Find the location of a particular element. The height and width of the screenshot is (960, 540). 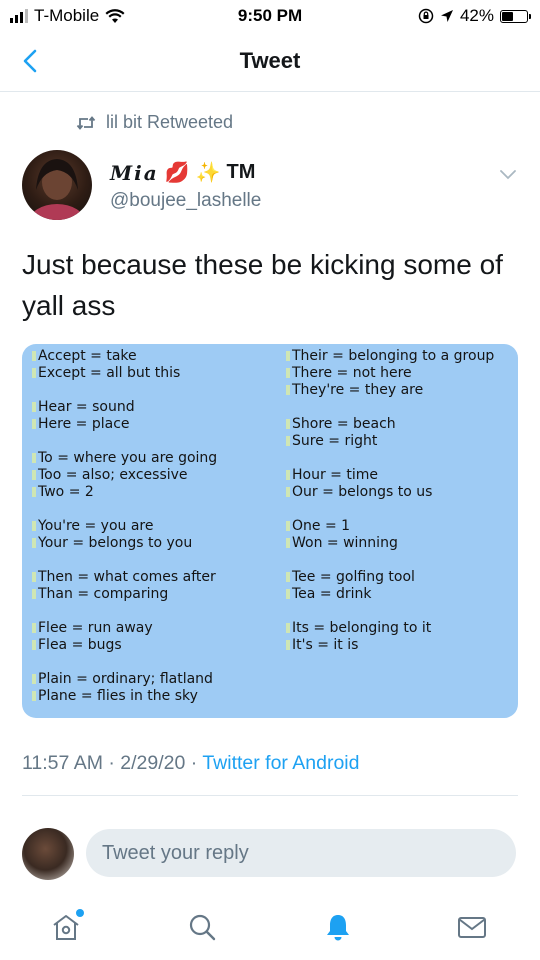

battery-percent: 42% is located at coordinates (476, 15).